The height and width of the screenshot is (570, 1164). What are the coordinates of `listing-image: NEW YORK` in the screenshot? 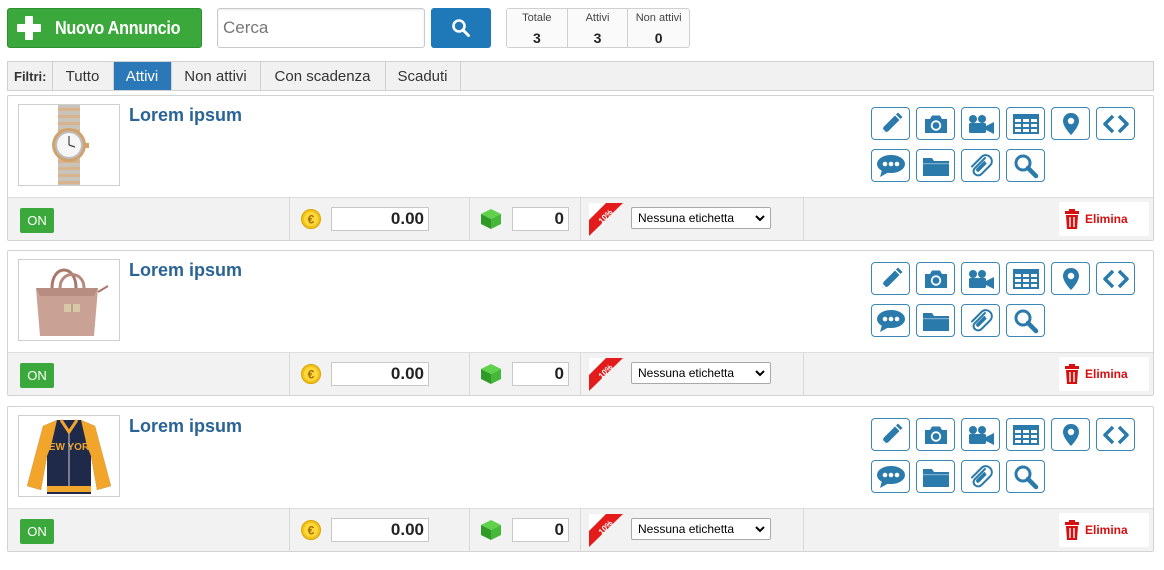 It's located at (69, 456).